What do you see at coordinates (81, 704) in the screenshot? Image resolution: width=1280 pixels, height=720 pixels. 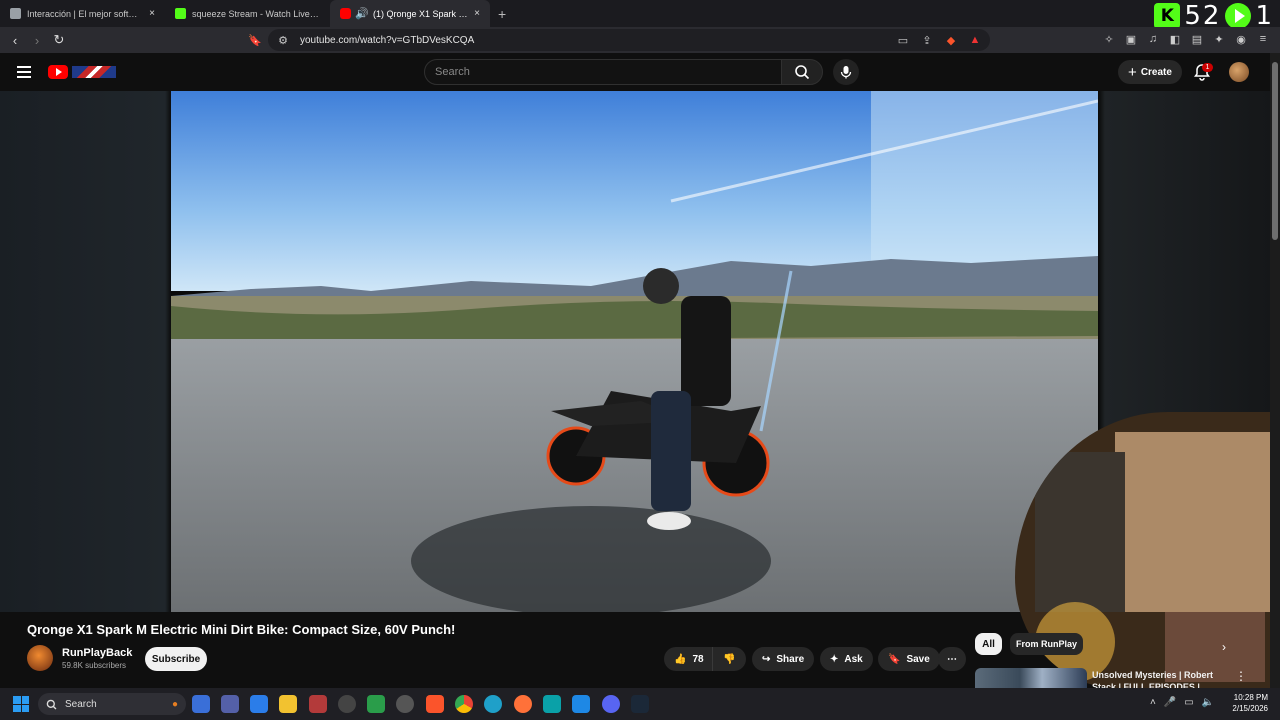 I see `taskbar-search-label: Search` at bounding box center [81, 704].